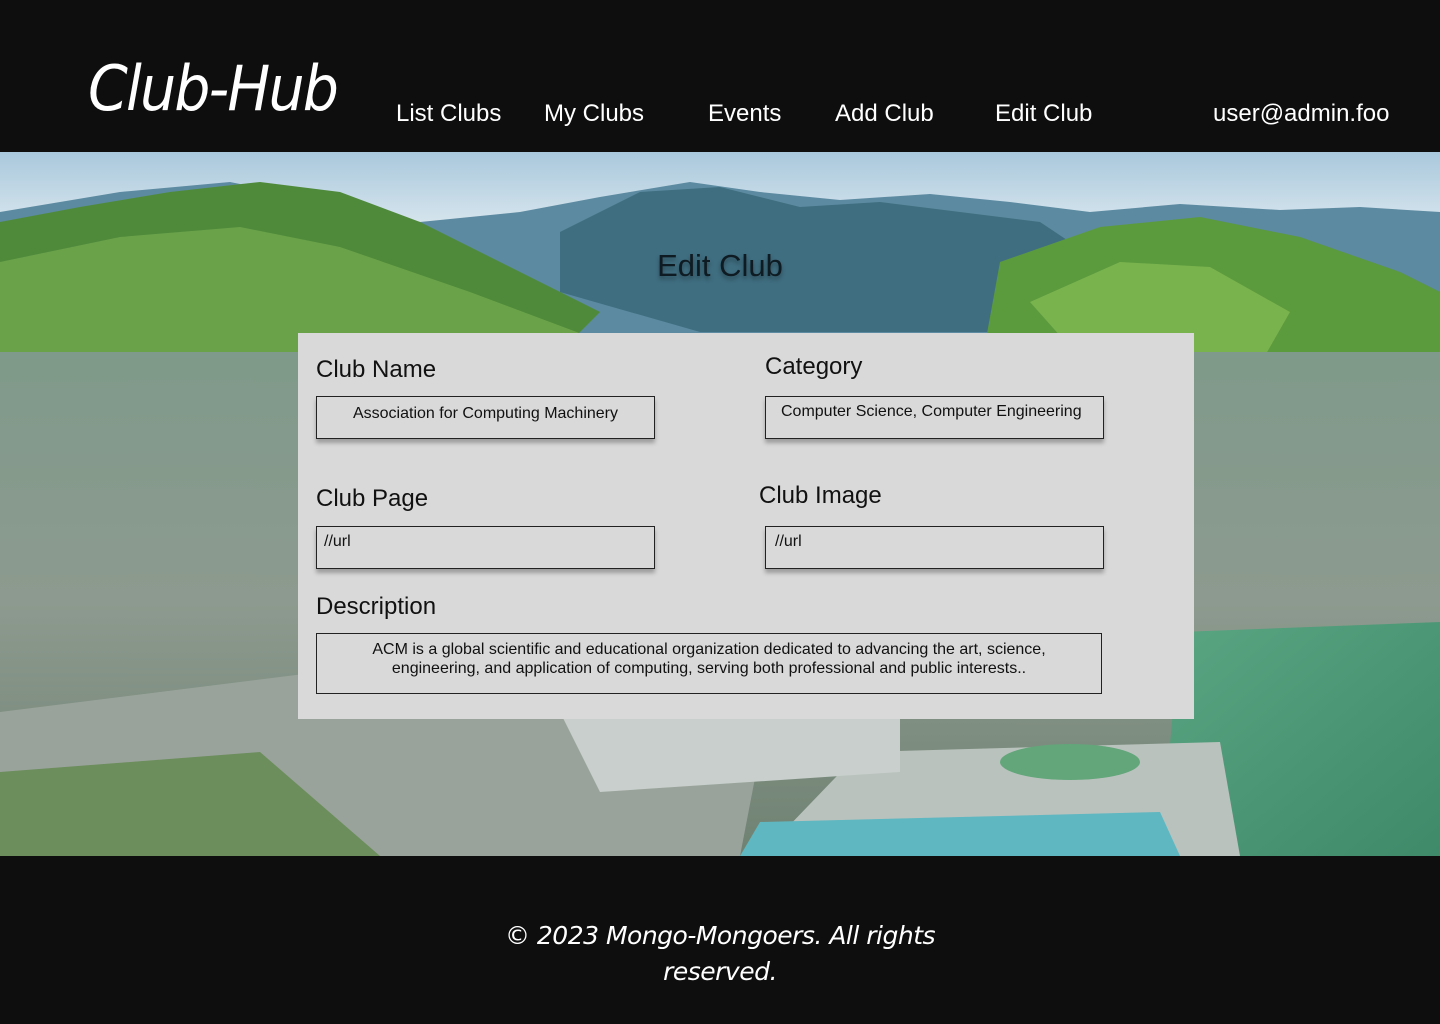 The width and height of the screenshot is (1440, 1024). Describe the element at coordinates (213, 89) in the screenshot. I see `site-logo: Club-Hub` at that location.